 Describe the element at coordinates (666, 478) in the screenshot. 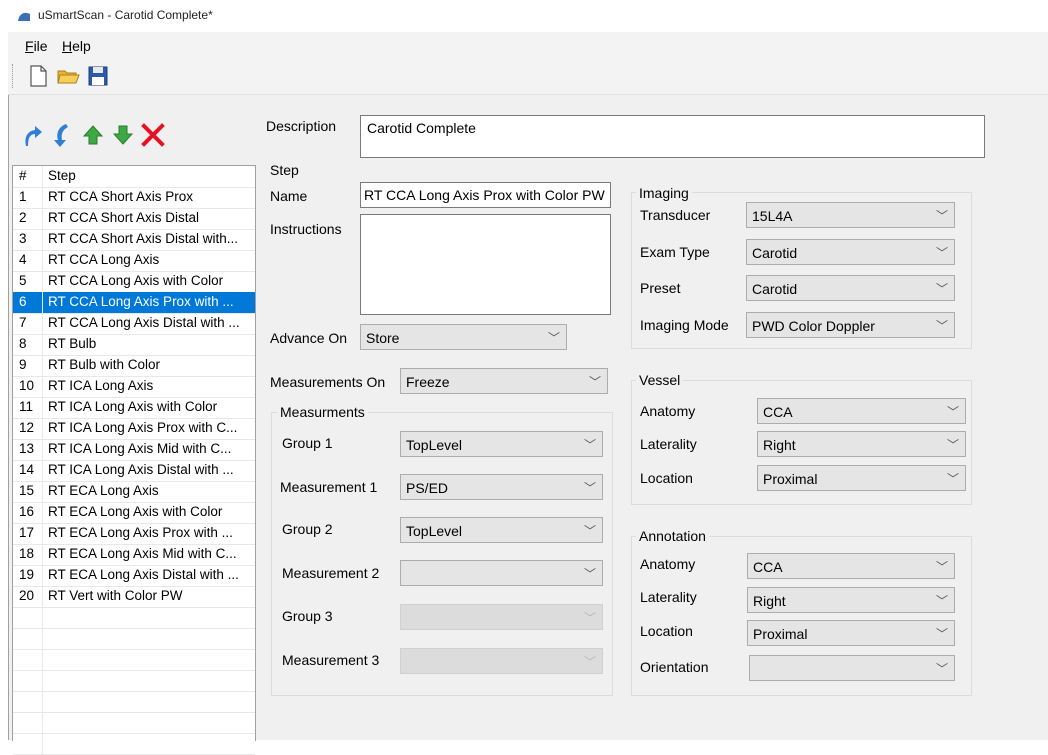

I see `vessel-location-label: Location` at that location.